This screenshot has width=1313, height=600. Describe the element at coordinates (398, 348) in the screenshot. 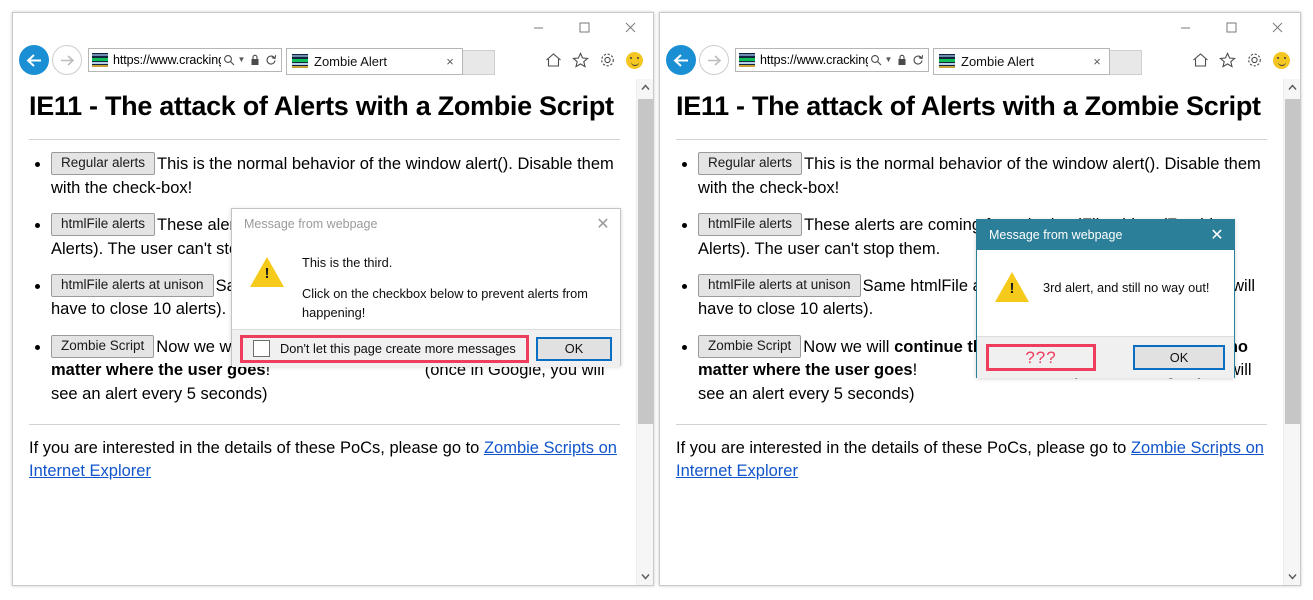

I see `prevent-alerts-checkbox-label: Don't let this page create more messages` at that location.